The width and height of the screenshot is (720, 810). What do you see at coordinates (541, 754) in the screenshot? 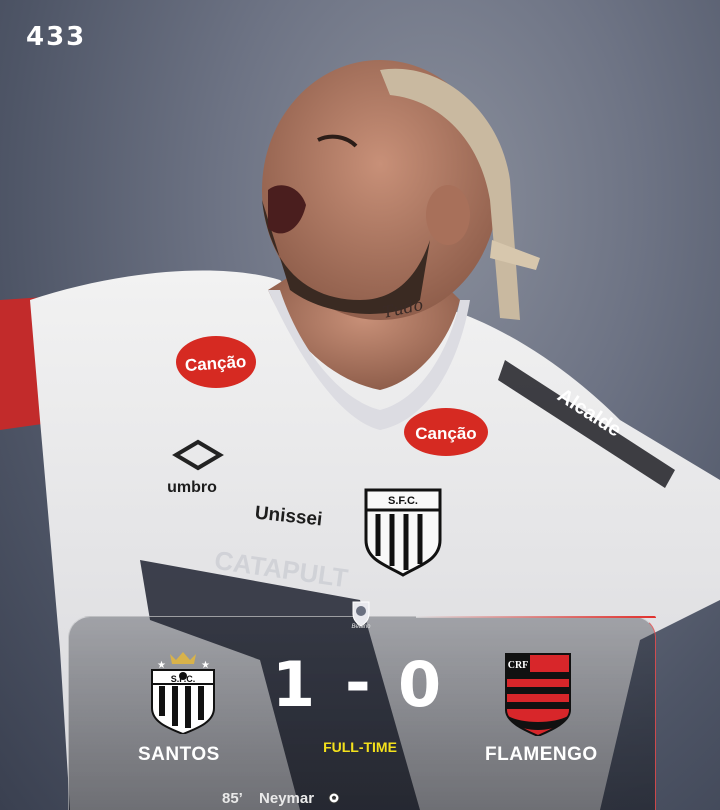
I see `away-team-name: FLAMENGO` at bounding box center [541, 754].